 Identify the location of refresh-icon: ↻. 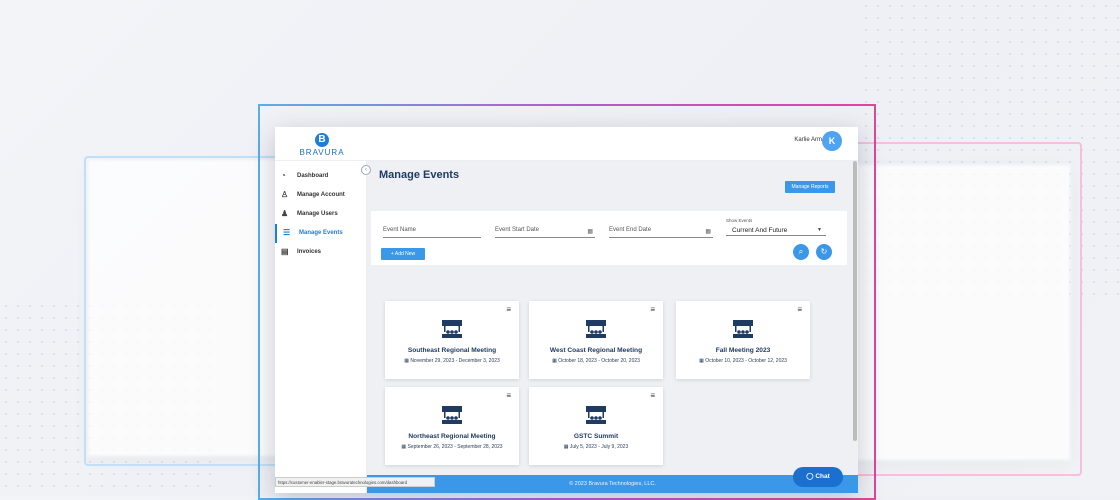
(824, 251).